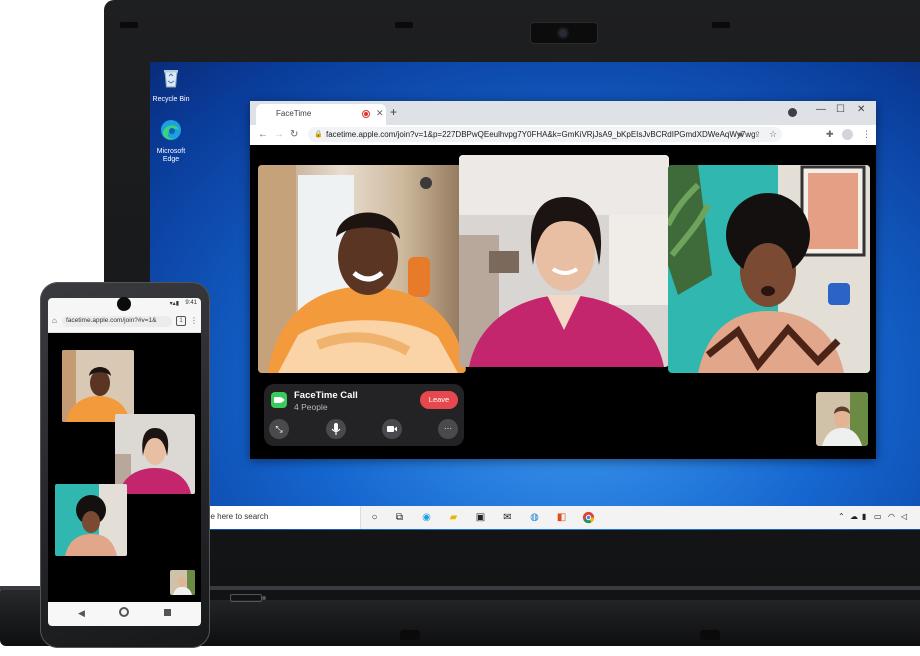  Describe the element at coordinates (507, 517) in the screenshot. I see `mail-icon: ✉` at that location.